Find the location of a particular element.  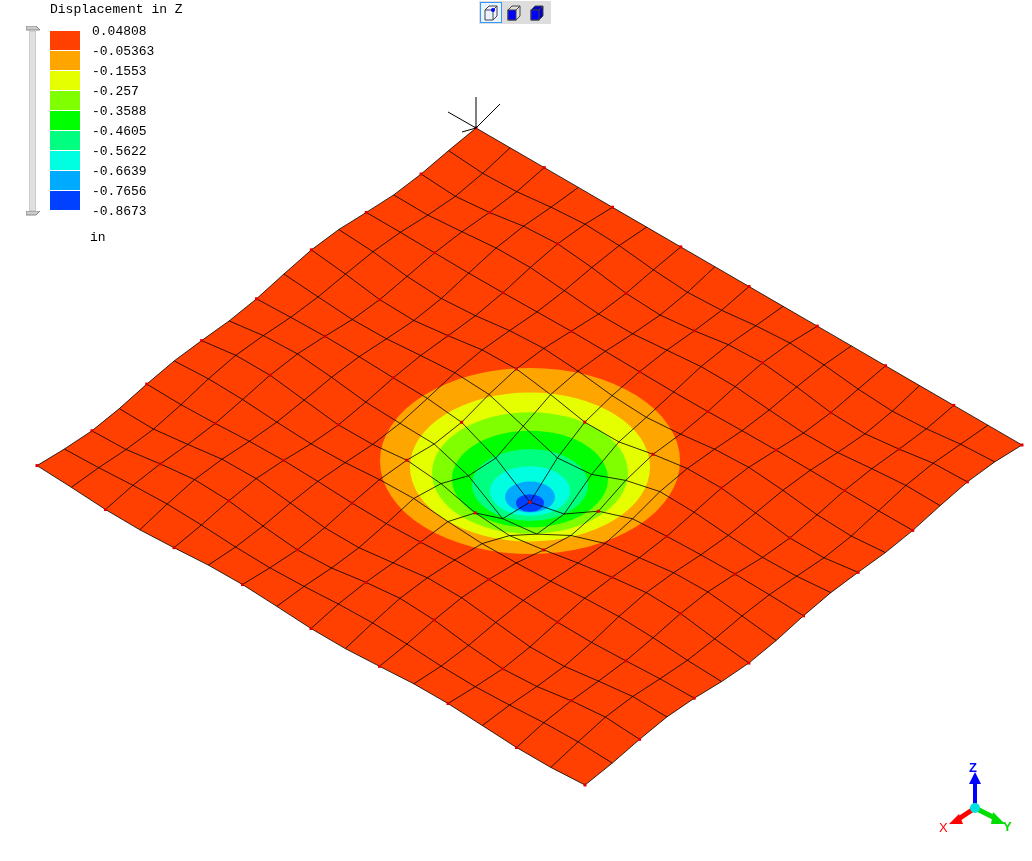

legend-value: -0.8673 is located at coordinates (120, 212).